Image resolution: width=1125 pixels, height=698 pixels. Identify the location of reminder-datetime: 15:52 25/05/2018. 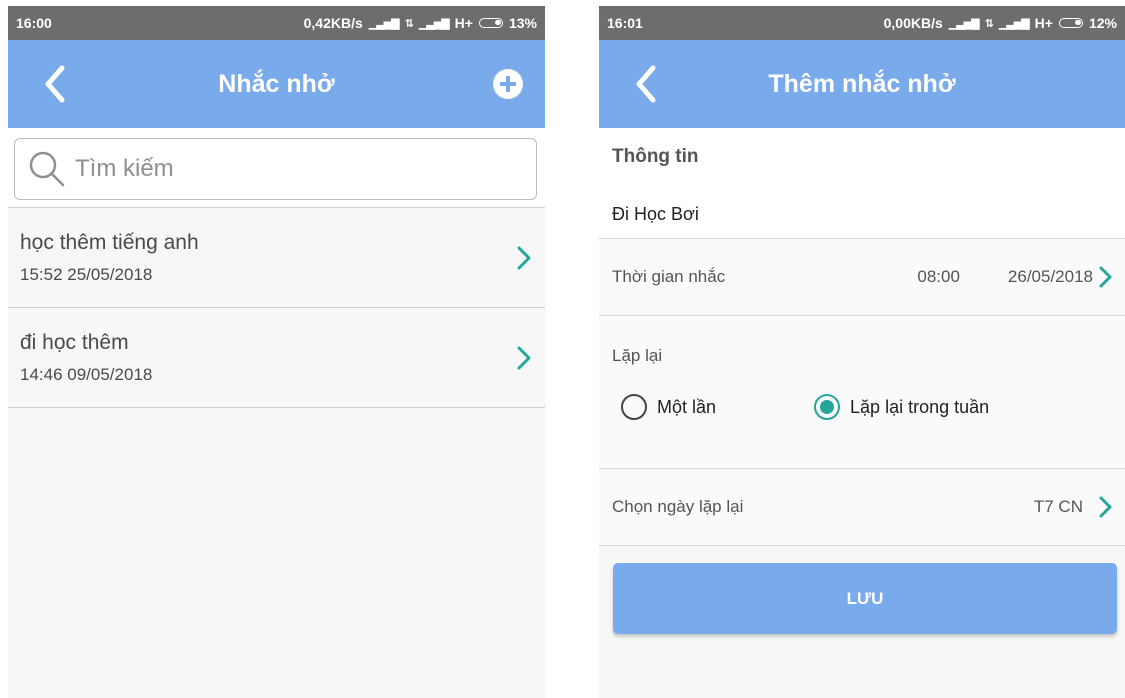
(86, 274).